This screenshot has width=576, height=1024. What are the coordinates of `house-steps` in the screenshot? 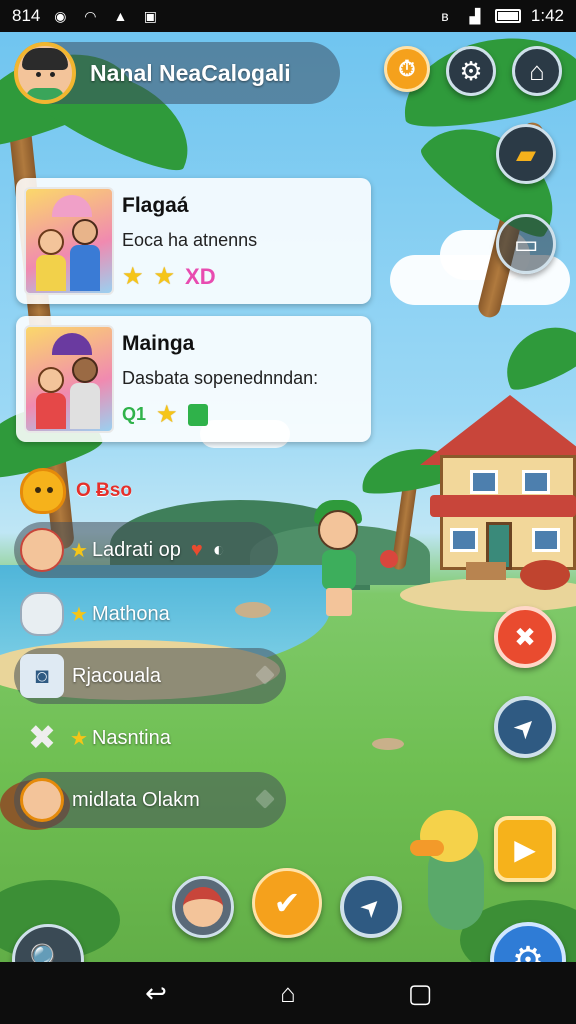 It's located at (486, 571).